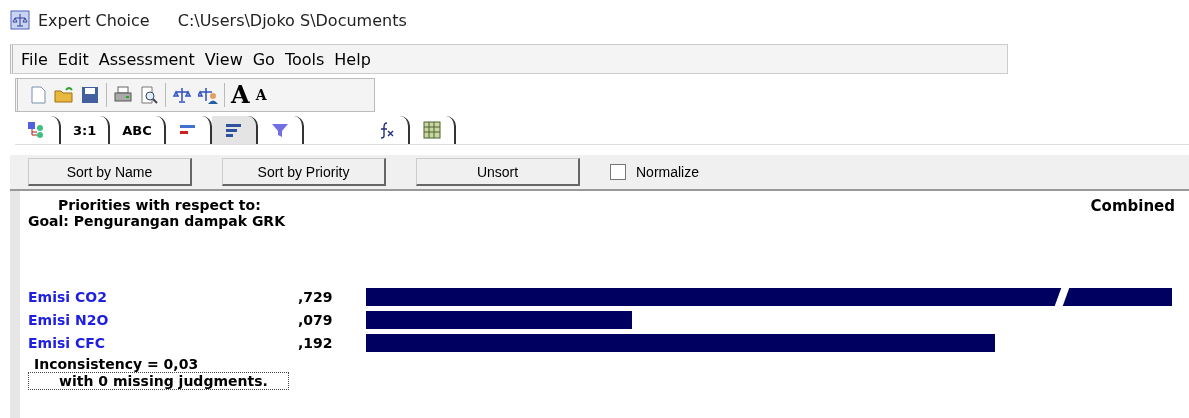 The image size is (1189, 418). Describe the element at coordinates (68, 296) in the screenshot. I see `criterion-name: Emisi CO2` at that location.